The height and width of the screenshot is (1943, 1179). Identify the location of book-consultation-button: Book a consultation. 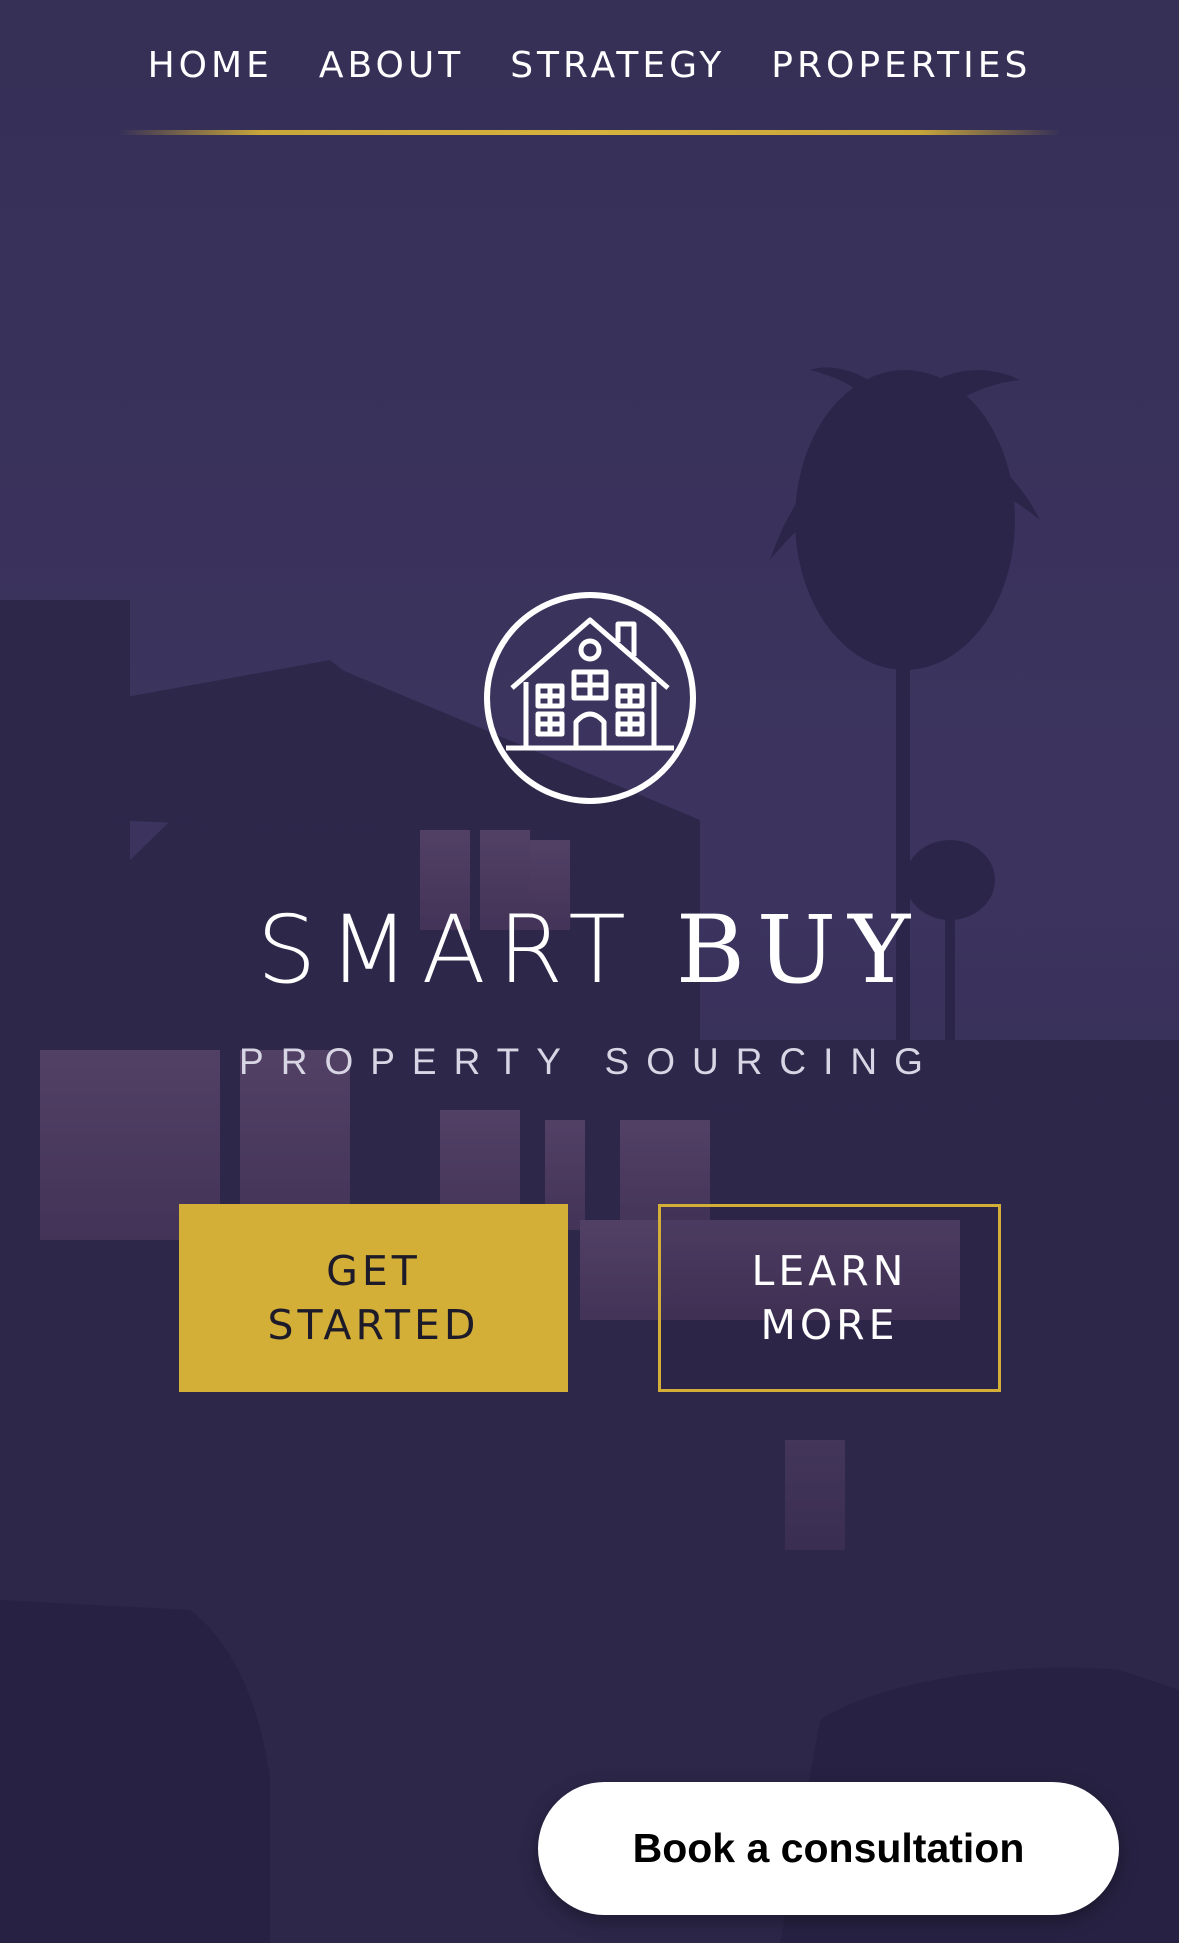
(828, 1848).